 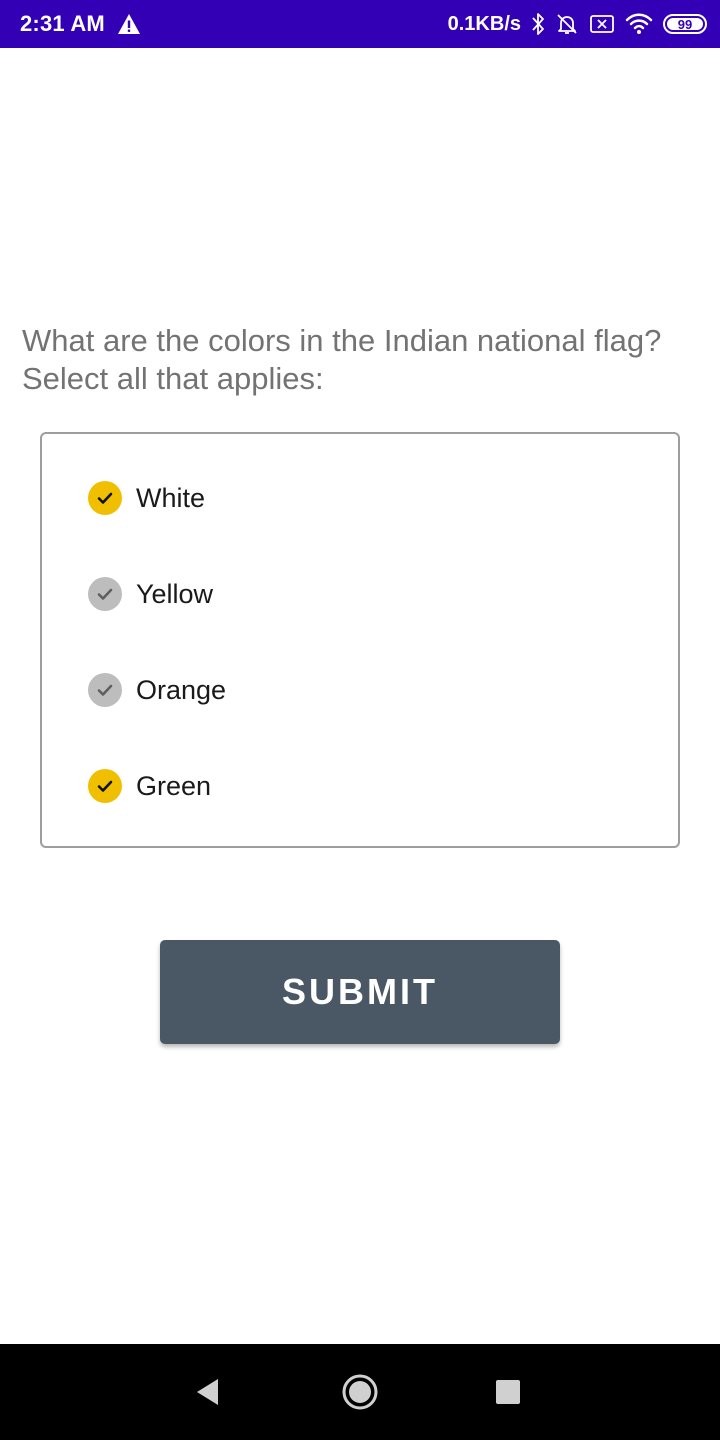 I want to click on warning-icon, so click(x=129, y=24).